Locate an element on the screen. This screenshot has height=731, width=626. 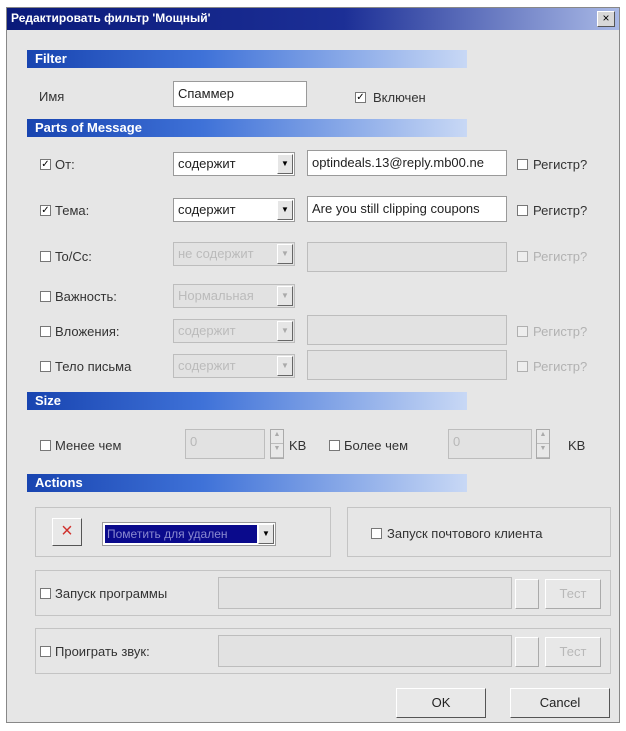
tocc-operator-value: не содержит is located at coordinates (216, 253).